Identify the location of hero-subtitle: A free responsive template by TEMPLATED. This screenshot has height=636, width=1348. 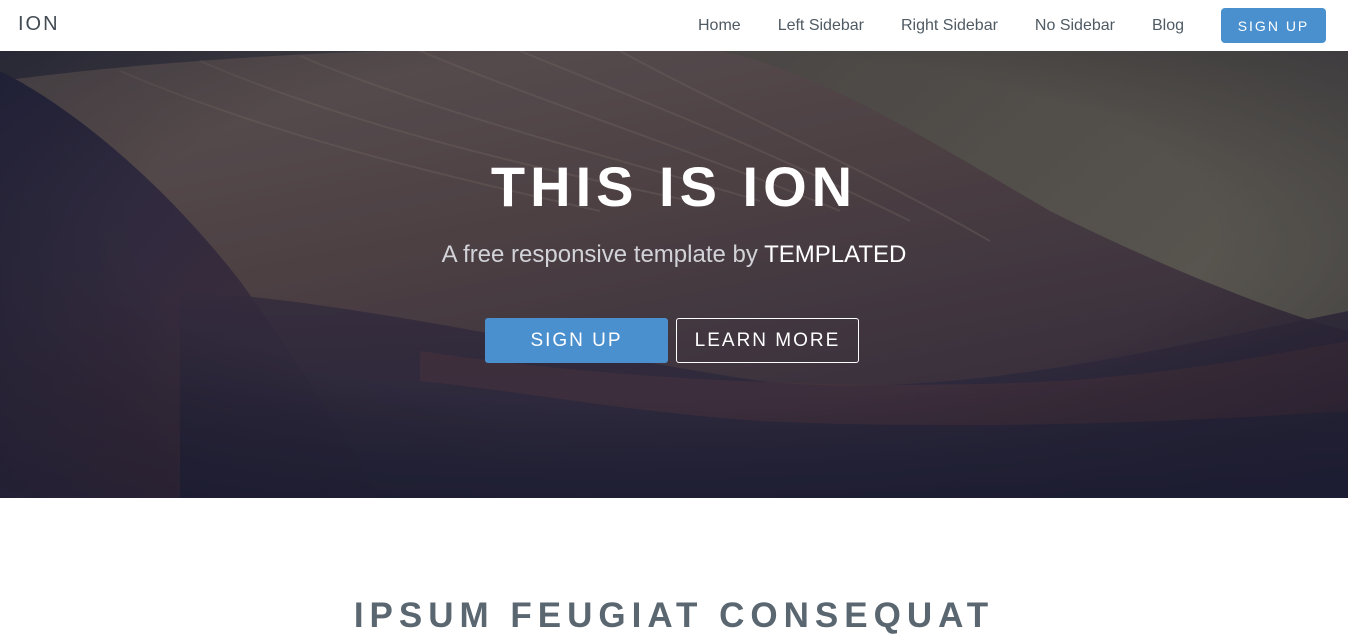
(674, 255).